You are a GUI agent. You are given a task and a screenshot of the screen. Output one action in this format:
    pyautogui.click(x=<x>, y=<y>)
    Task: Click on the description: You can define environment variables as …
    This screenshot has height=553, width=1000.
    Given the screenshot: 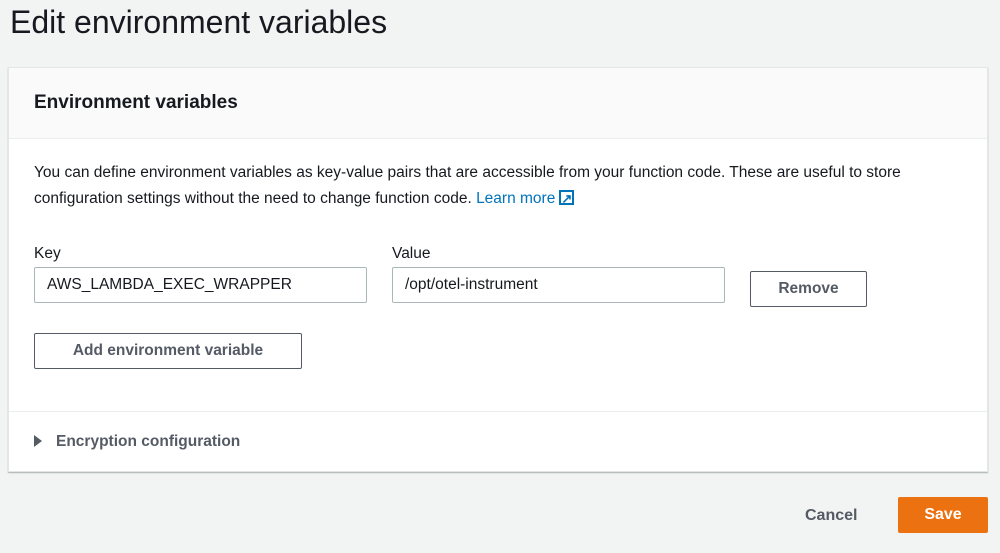 What is the action you would take?
    pyautogui.click(x=504, y=186)
    